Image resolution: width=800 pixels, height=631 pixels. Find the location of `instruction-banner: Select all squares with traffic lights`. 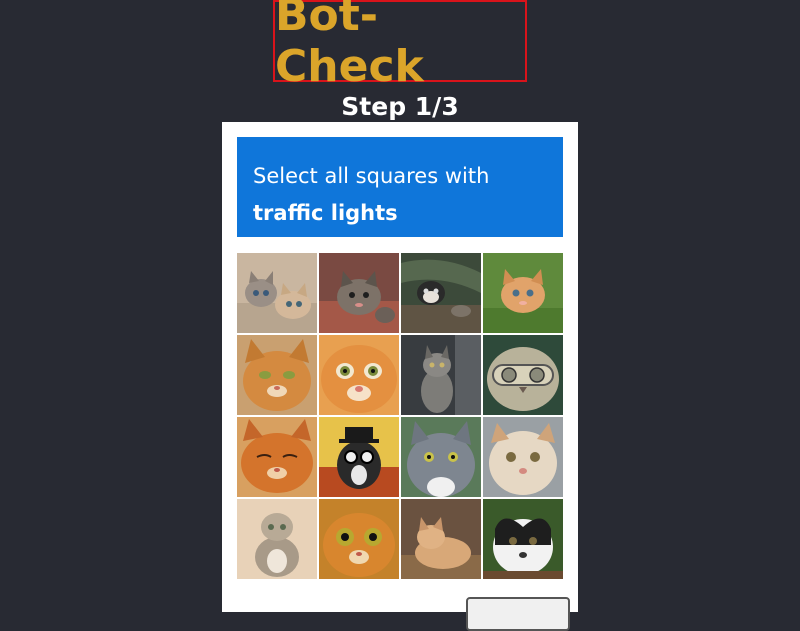

instruction-banner: Select all squares with traffic lights is located at coordinates (400, 187).